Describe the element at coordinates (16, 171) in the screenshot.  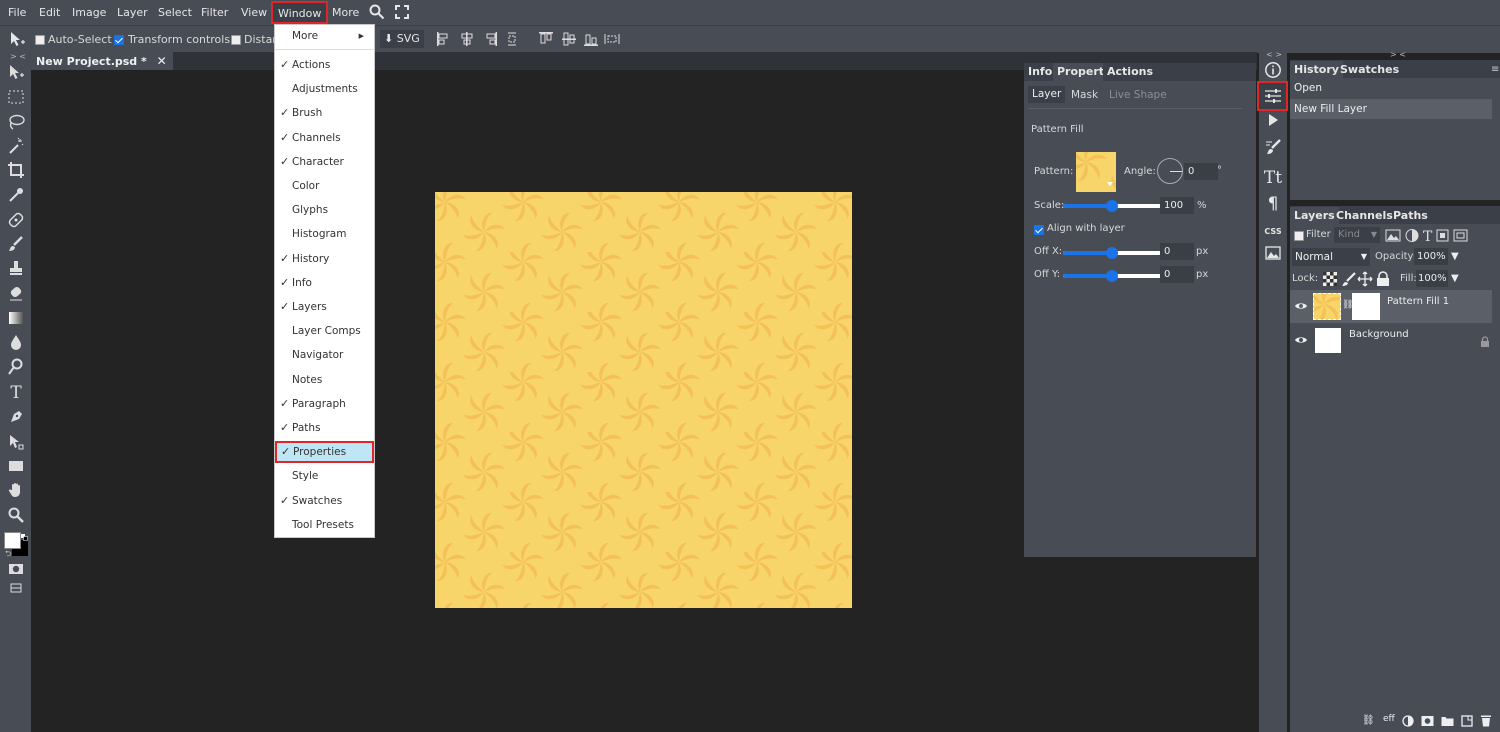
I see `crop-tool-icon` at that location.